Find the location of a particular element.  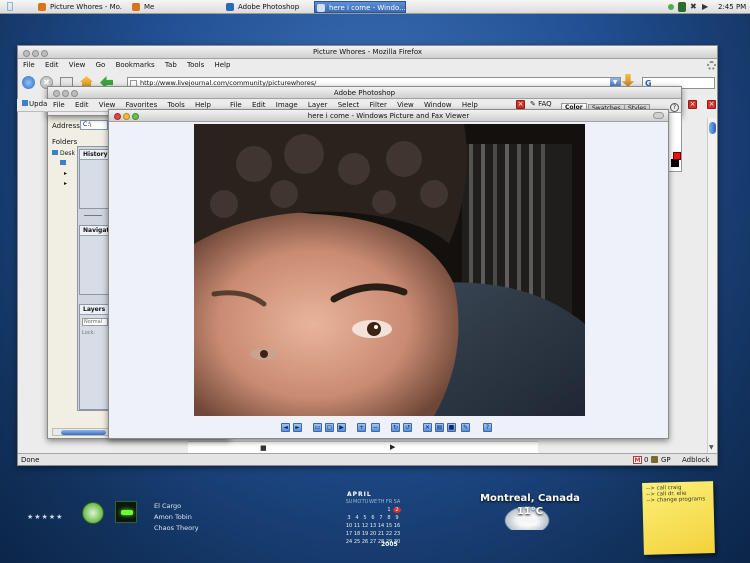

gp-icon is located at coordinates (654, 459).